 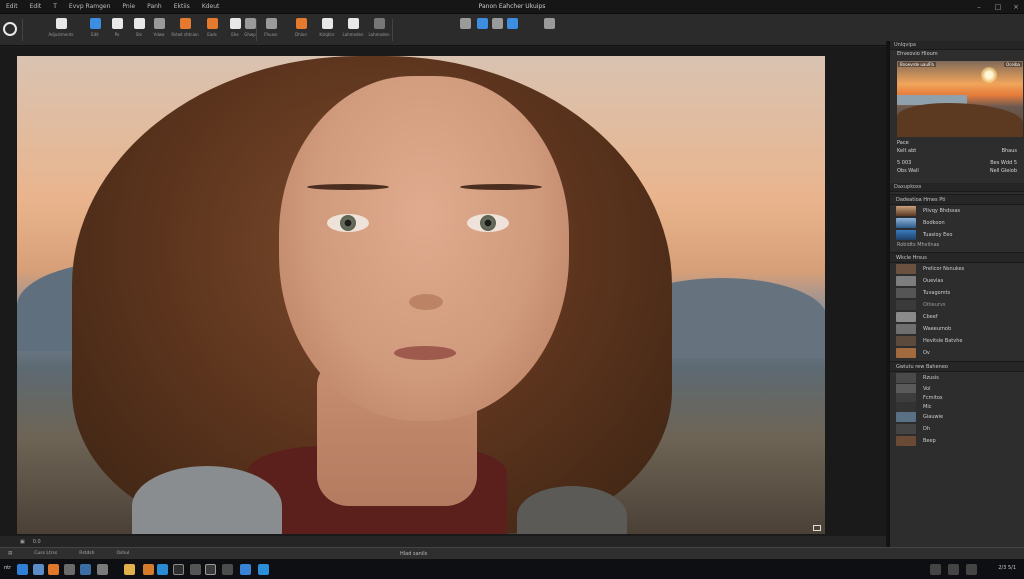 I want to click on history-row: Waeeumob, so click(x=957, y=329).